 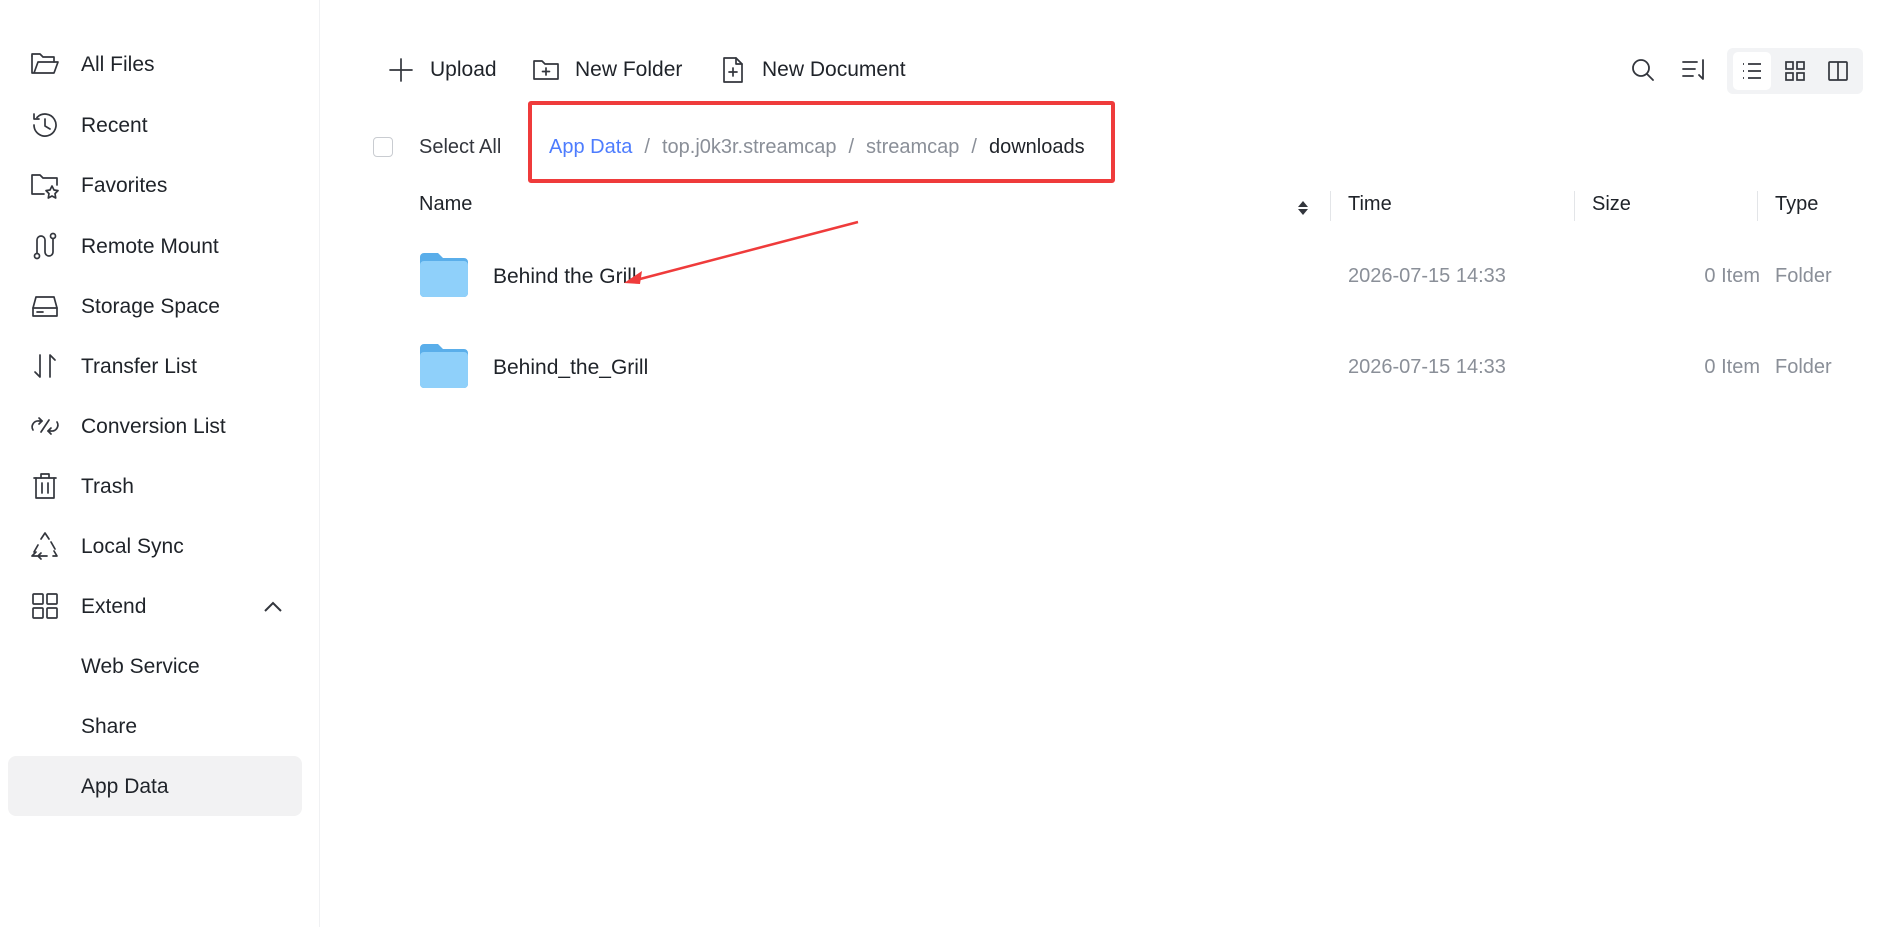 I want to click on sidebar-item-label: All Files, so click(x=118, y=64).